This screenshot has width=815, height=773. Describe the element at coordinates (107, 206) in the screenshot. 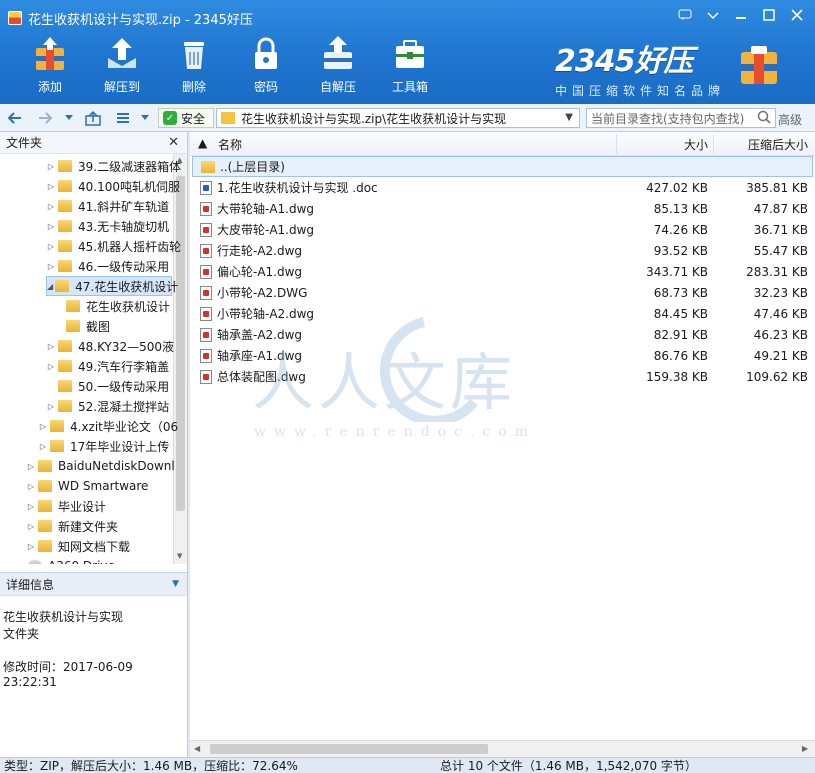

I see `tree-item: ▷ 41.斜井矿车轨道` at that location.